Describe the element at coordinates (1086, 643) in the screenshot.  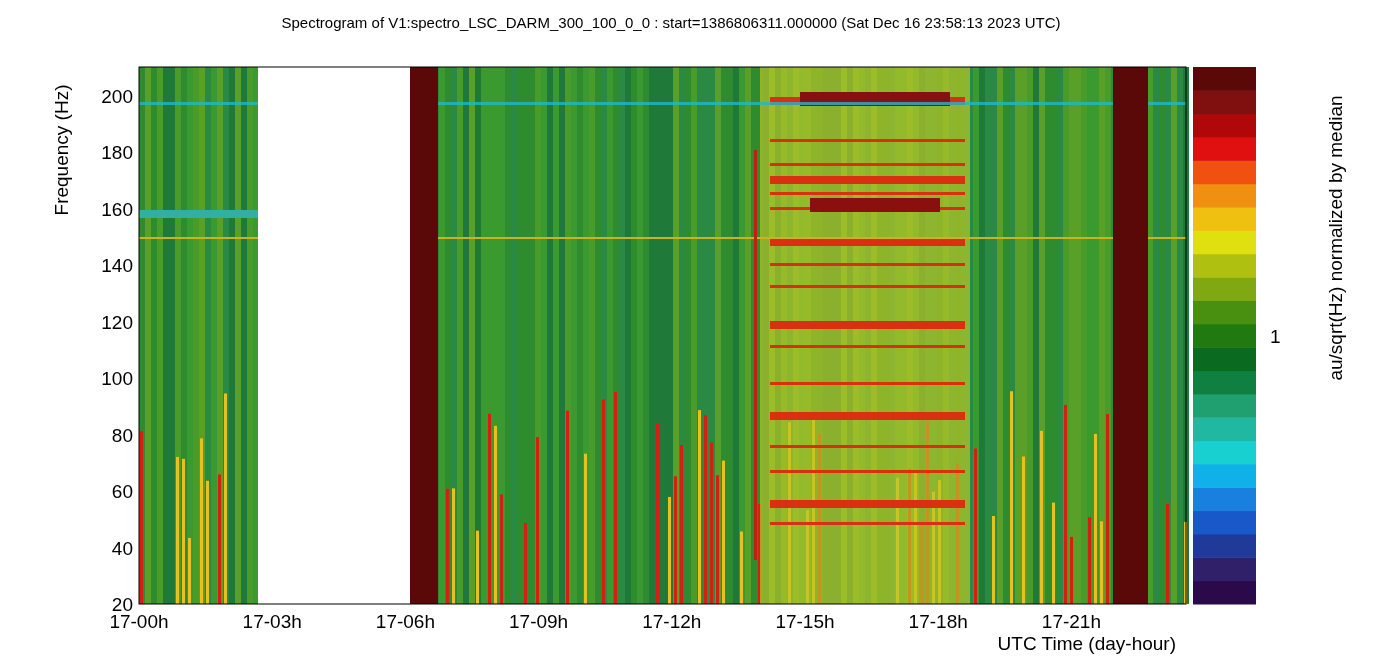
I see `x-axis-label: UTC Time (day-hour)` at that location.